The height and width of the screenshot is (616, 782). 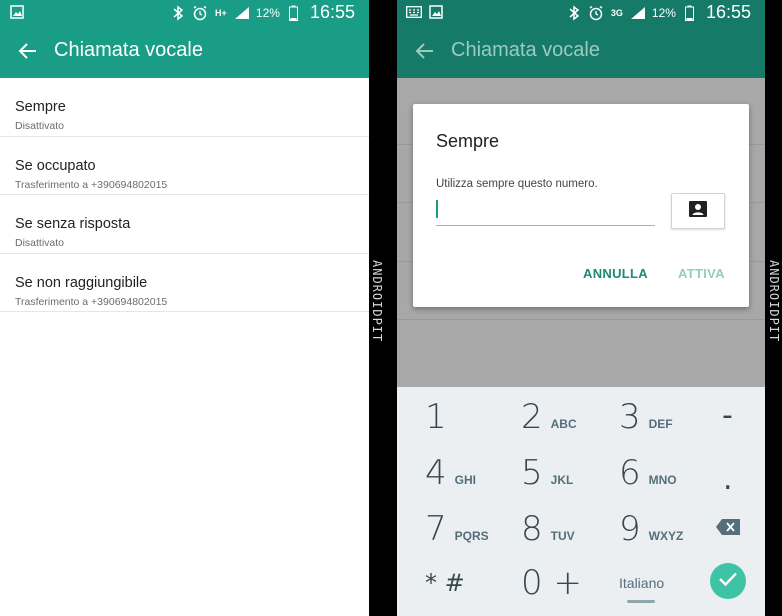 What do you see at coordinates (642, 583) in the screenshot?
I see `language-label: Italiano` at bounding box center [642, 583].